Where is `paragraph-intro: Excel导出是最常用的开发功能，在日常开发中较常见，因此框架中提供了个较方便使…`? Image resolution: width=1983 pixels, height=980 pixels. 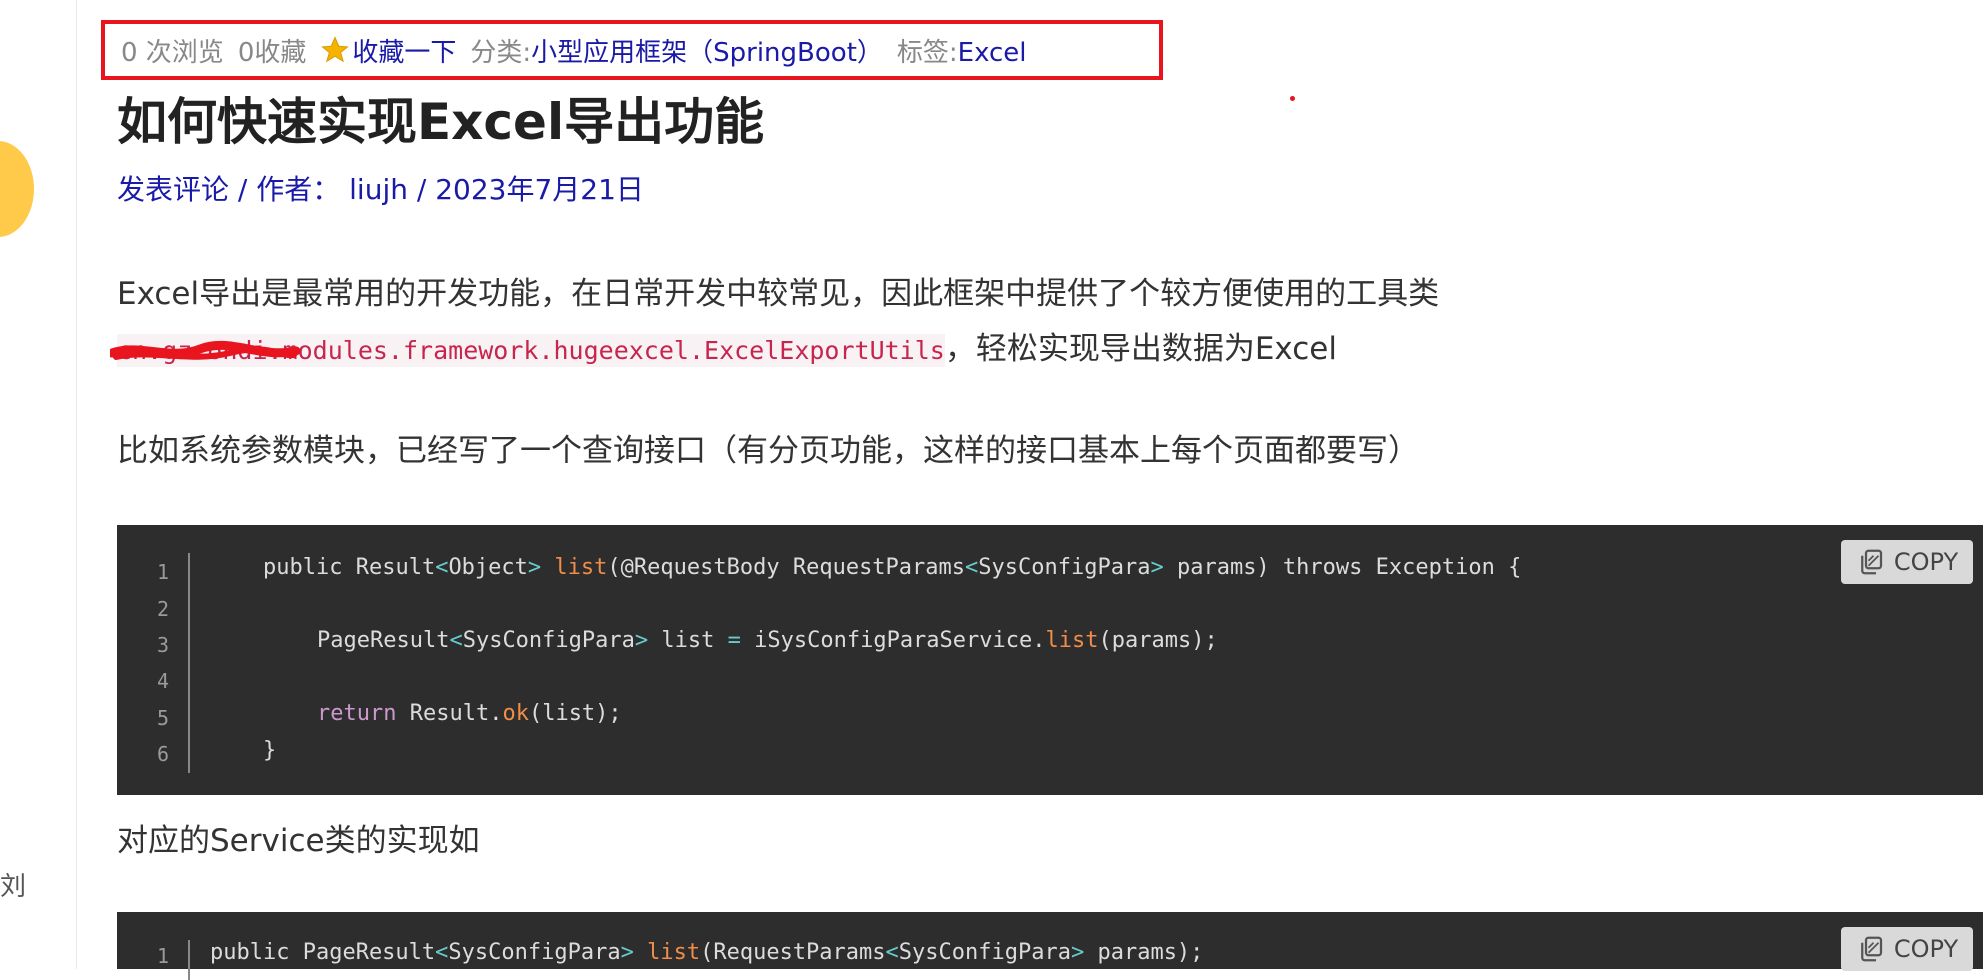 paragraph-intro: Excel导出是最常用的开发功能，在日常开发中较常见，因此框架中提供了个较方便使… is located at coordinates (778, 294).